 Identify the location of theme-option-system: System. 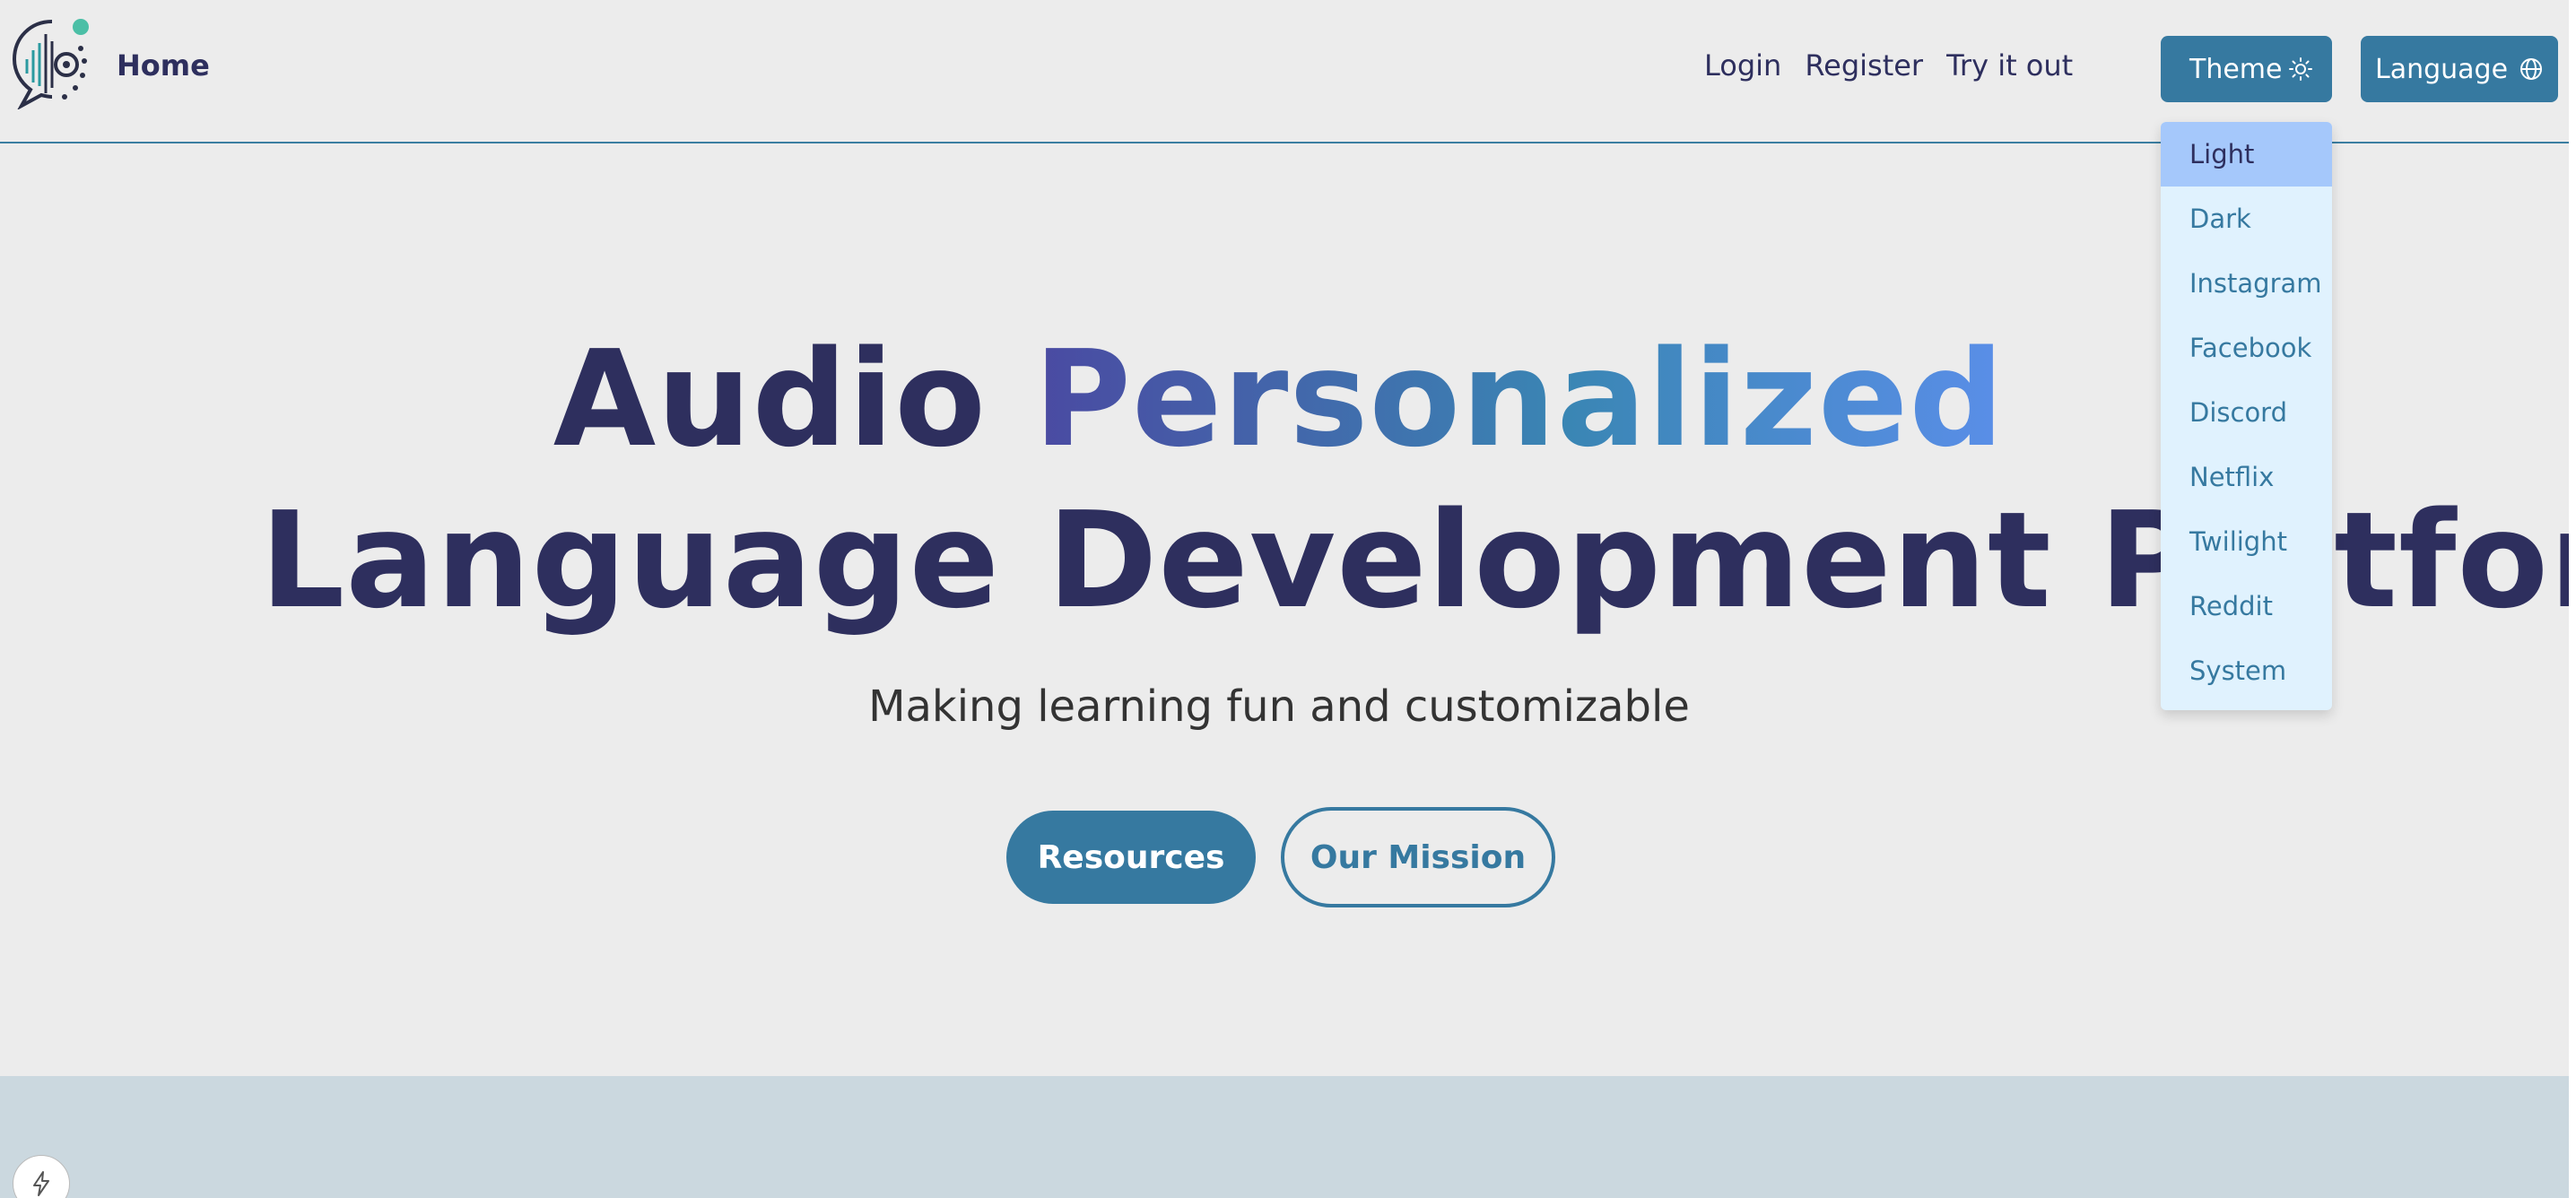
(2246, 670).